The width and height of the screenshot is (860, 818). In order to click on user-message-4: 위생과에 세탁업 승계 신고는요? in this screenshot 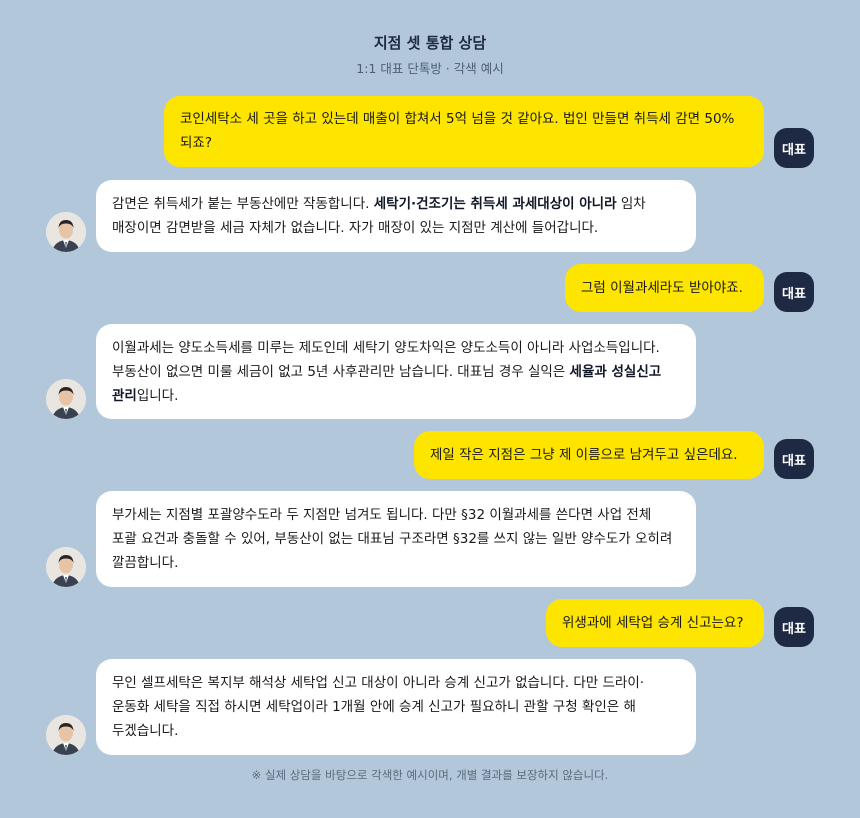, I will do `click(655, 623)`.